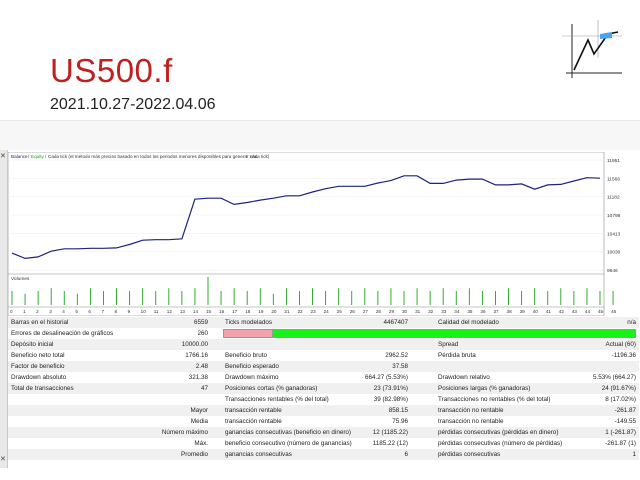 The width and height of the screenshot is (640, 480). Describe the element at coordinates (390, 432) in the screenshot. I see `nmax-g-value: 12 (1185.22)` at that location.